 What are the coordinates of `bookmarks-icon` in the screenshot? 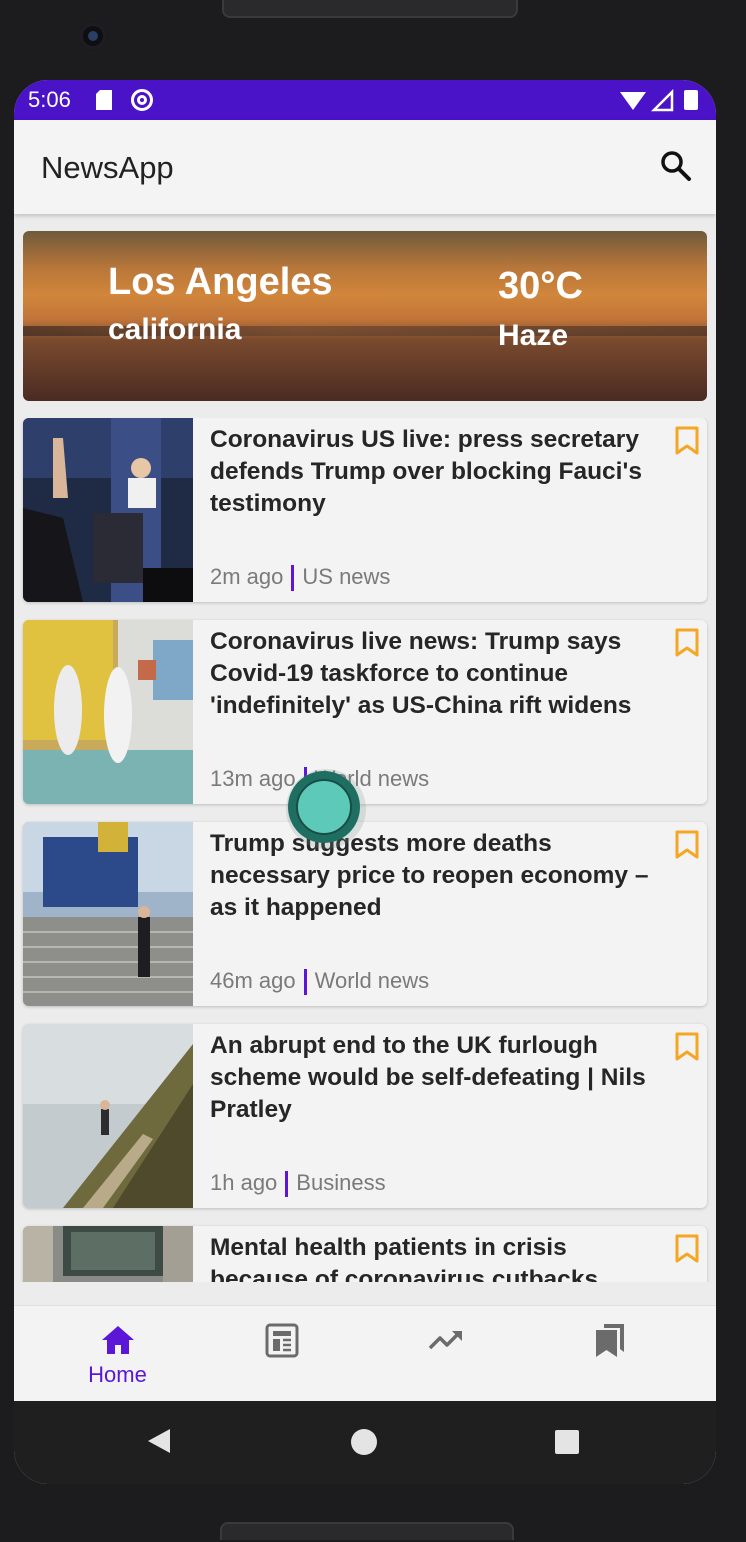 It's located at (610, 1340).